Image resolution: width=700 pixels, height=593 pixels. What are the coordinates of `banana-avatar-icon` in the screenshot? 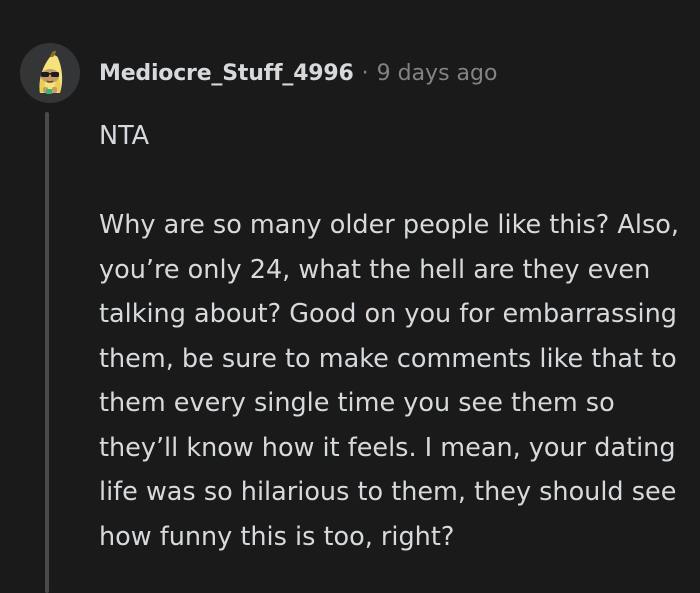 It's located at (50, 73).